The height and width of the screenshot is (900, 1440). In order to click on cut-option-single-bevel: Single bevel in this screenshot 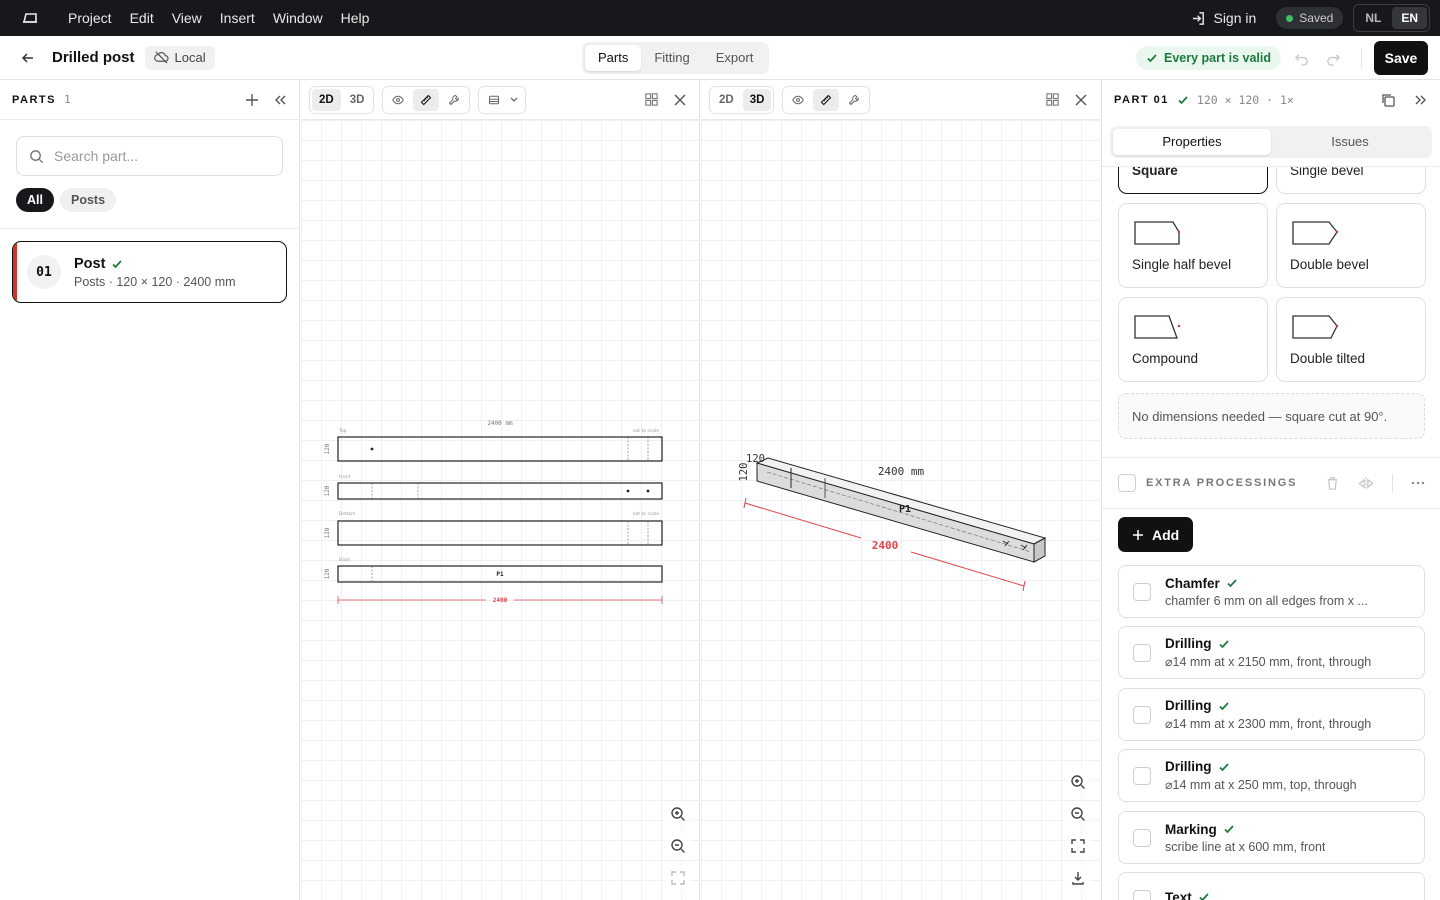, I will do `click(1351, 180)`.